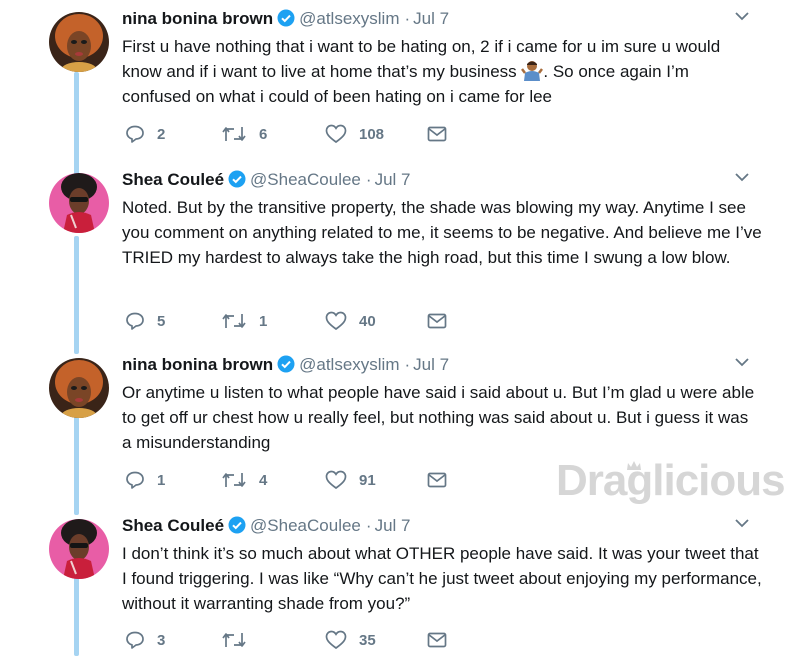 This screenshot has width=797, height=656. I want to click on like-count: 108, so click(372, 134).